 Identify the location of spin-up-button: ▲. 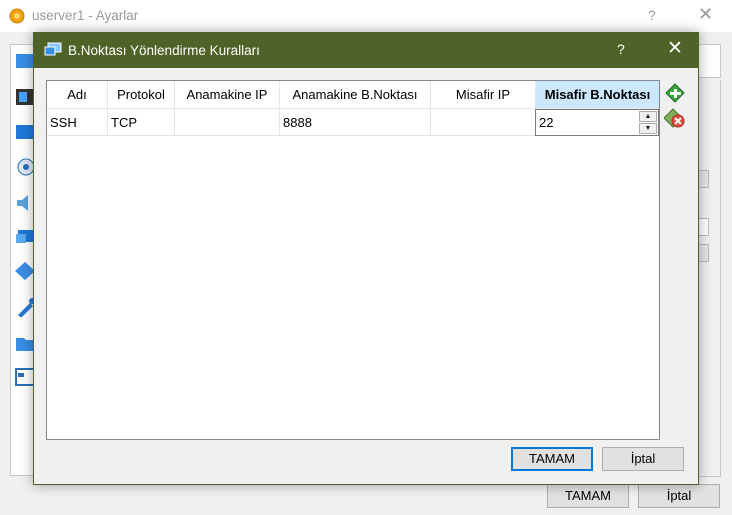
(648, 116).